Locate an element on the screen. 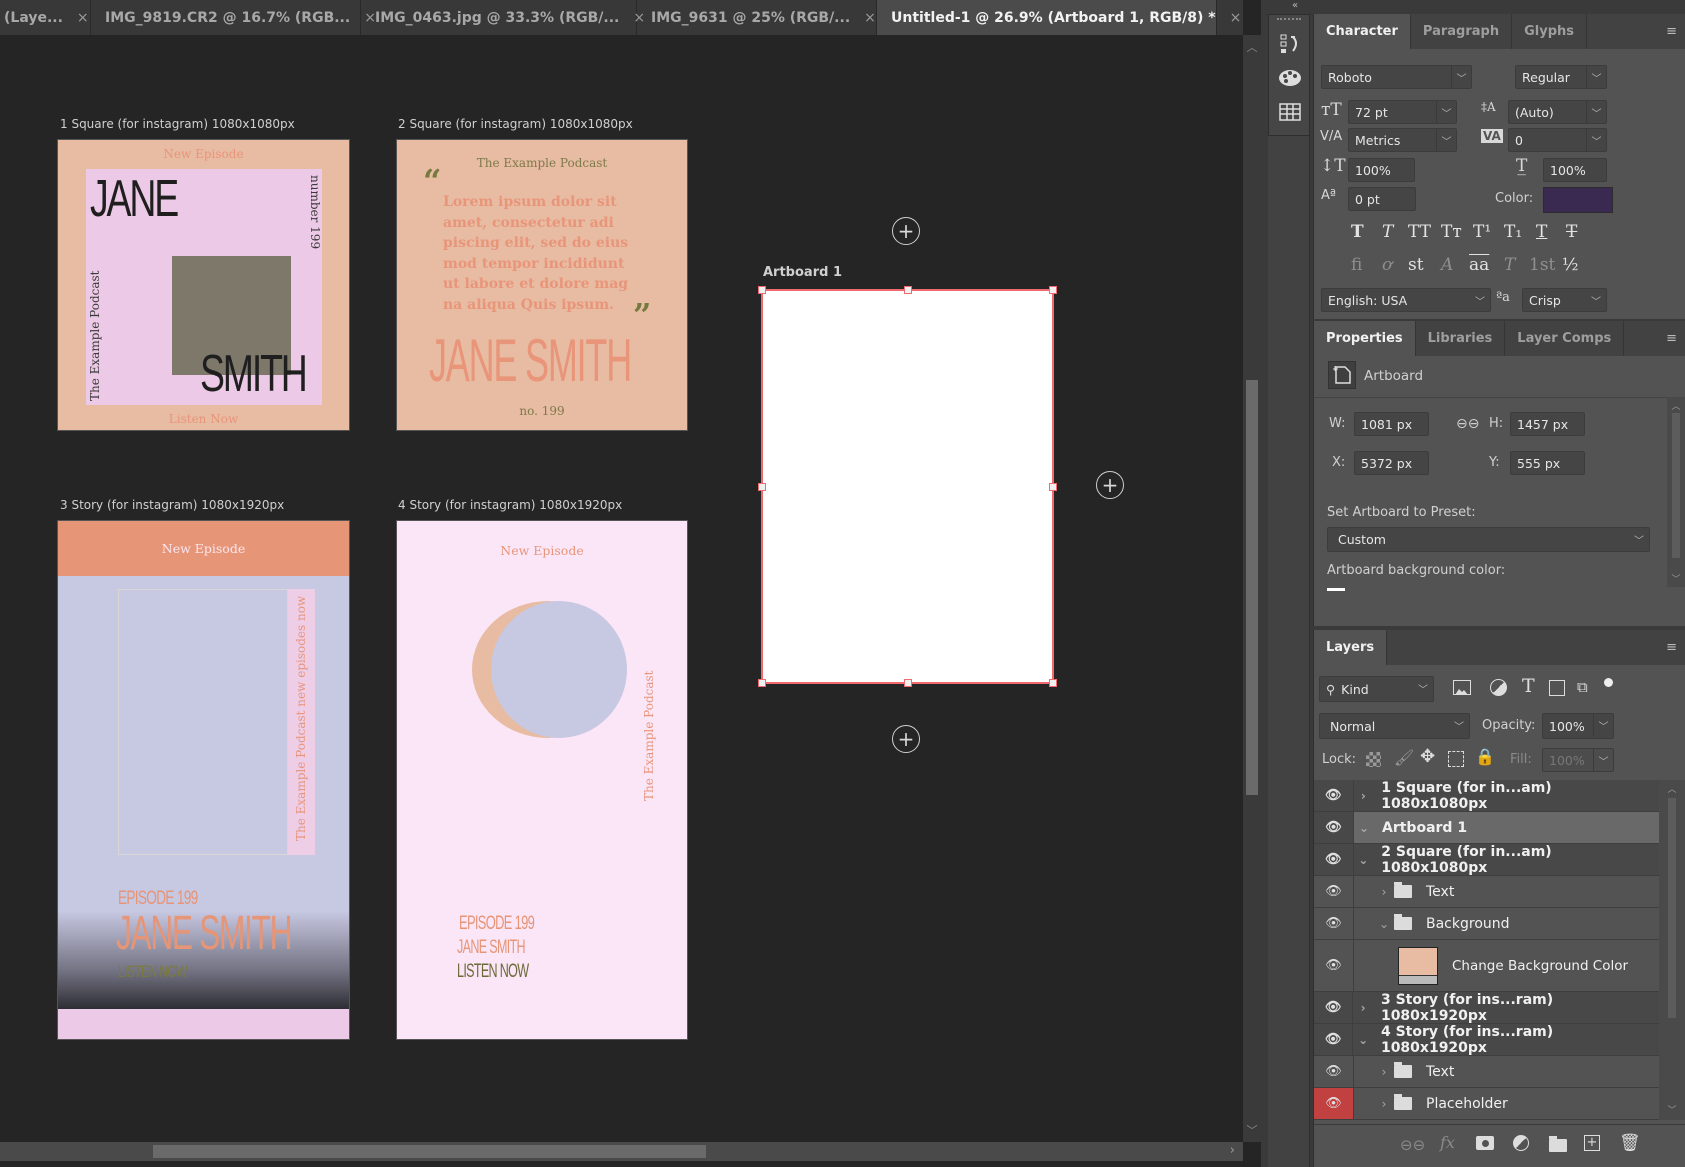 The width and height of the screenshot is (1685, 1167). anti-alias-select: Crisp ﹀ is located at coordinates (1564, 300).